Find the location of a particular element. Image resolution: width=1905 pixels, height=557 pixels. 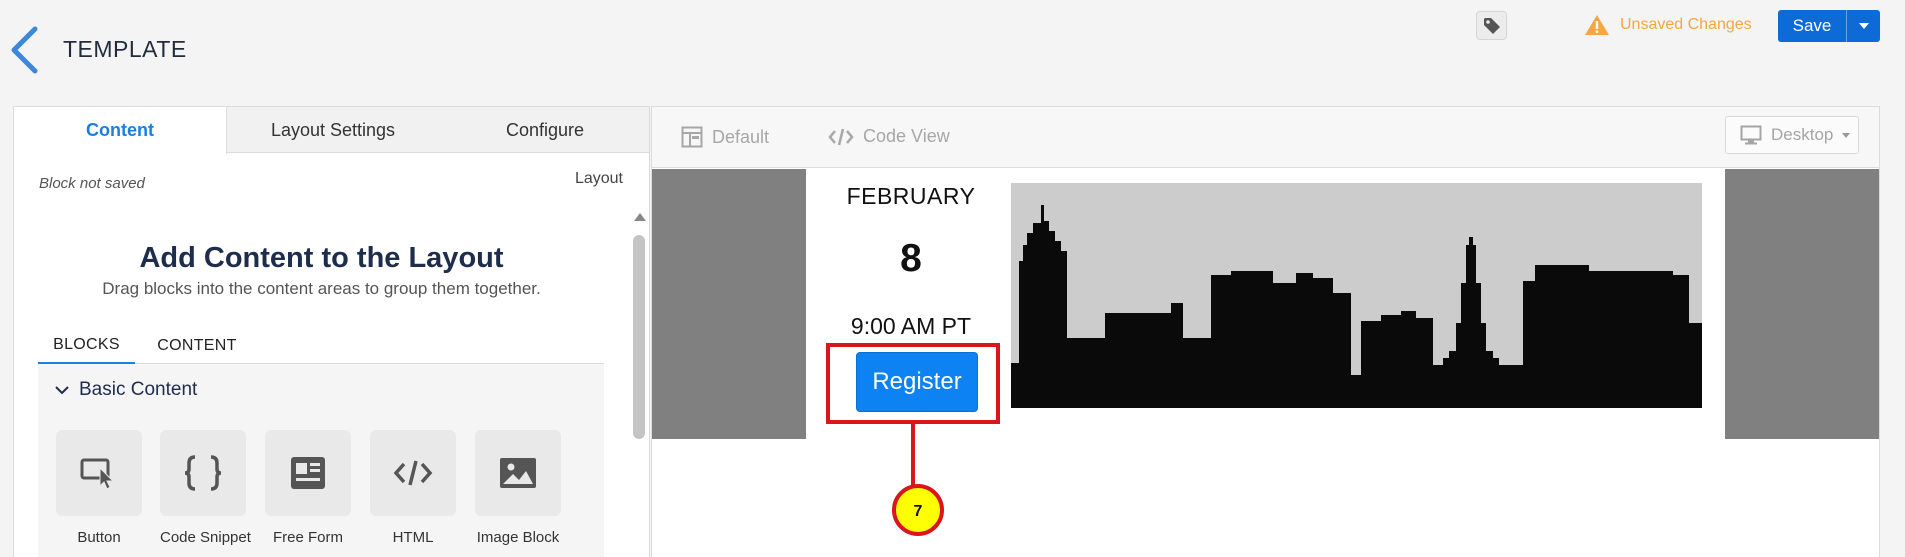

code-view-button: Code View is located at coordinates (889, 136).